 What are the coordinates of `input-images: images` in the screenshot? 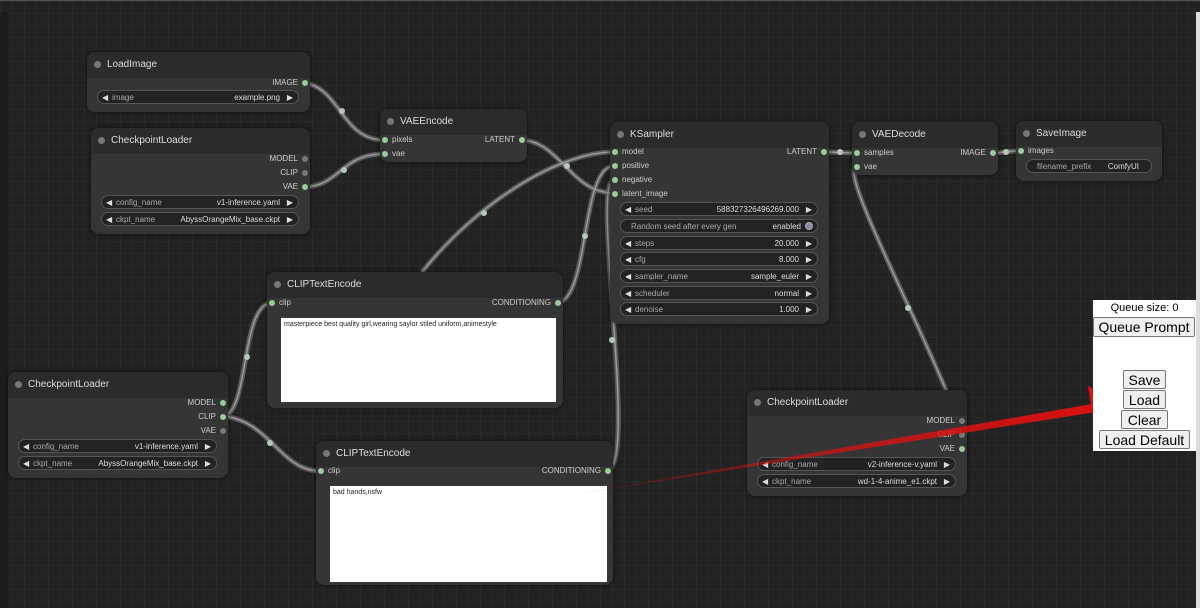 It's located at (1035, 151).